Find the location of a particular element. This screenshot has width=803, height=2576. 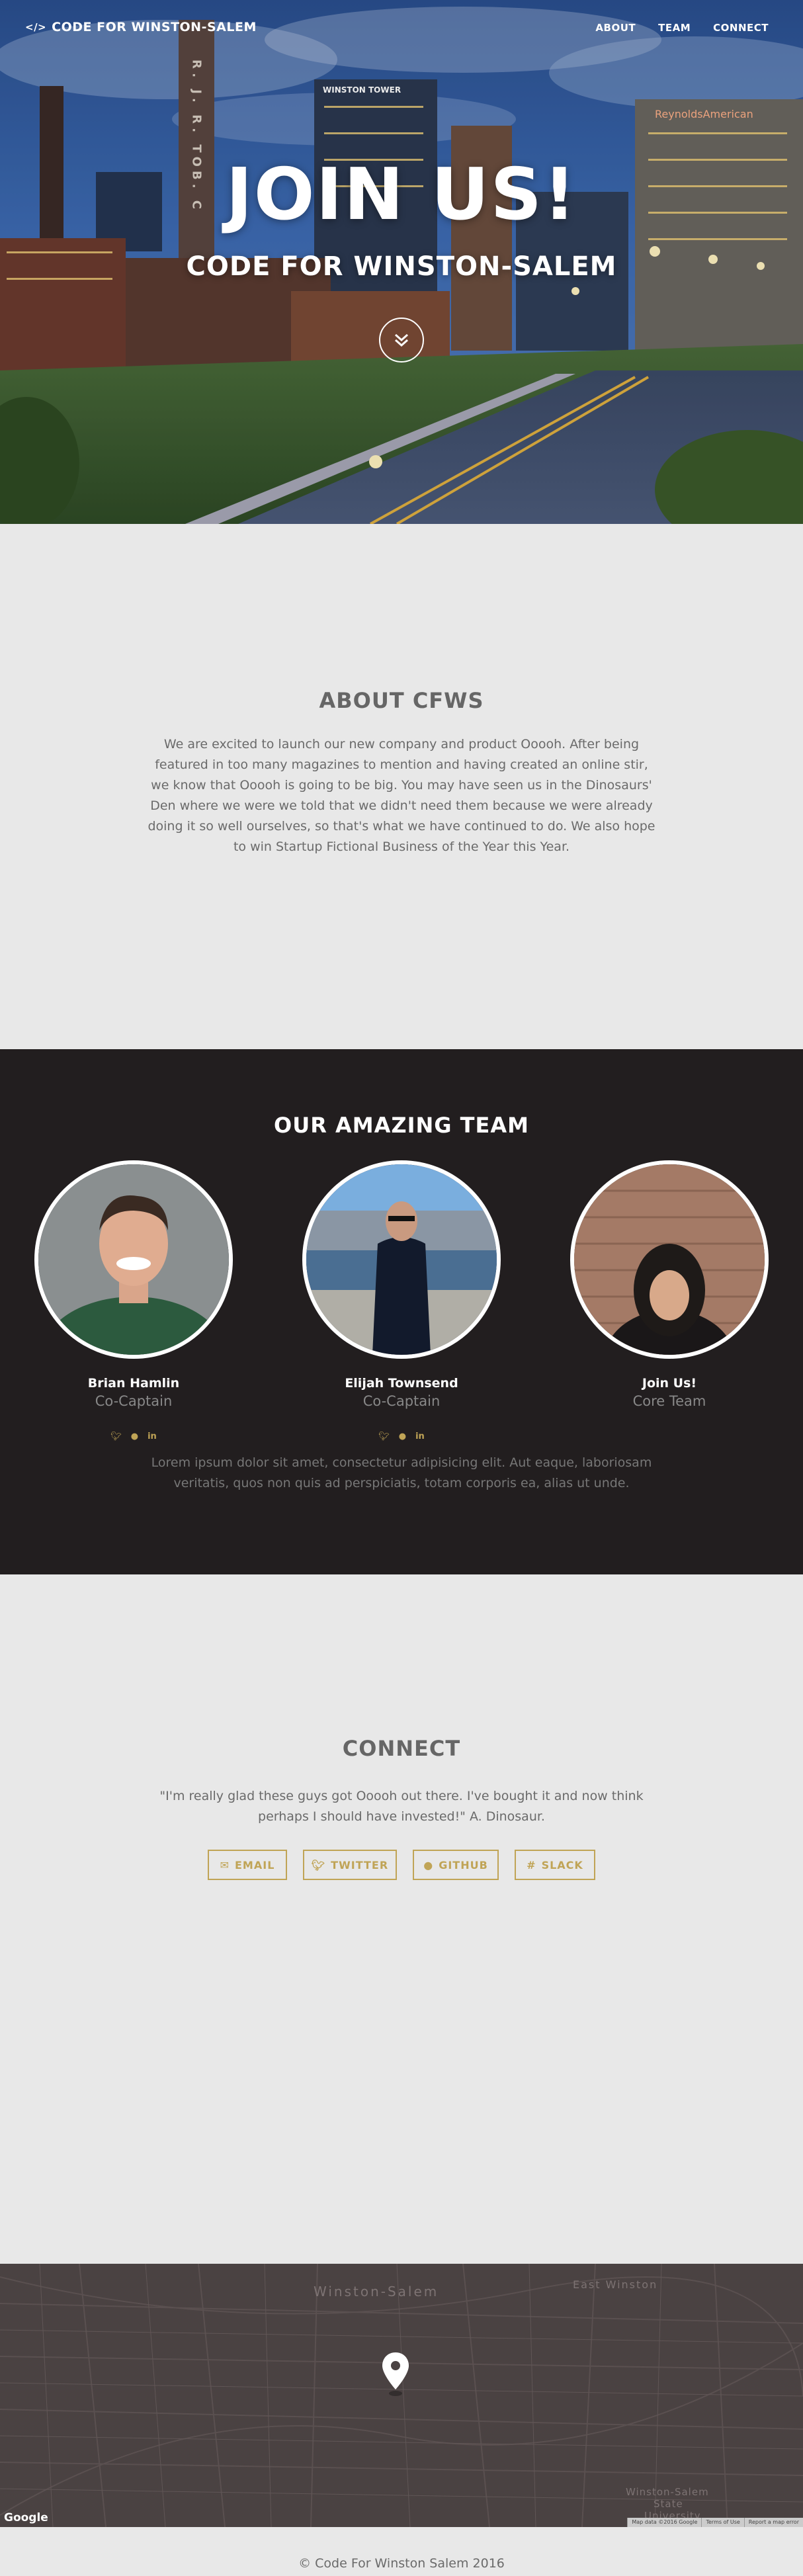

connect-title: CONNECT is located at coordinates (401, 1748).